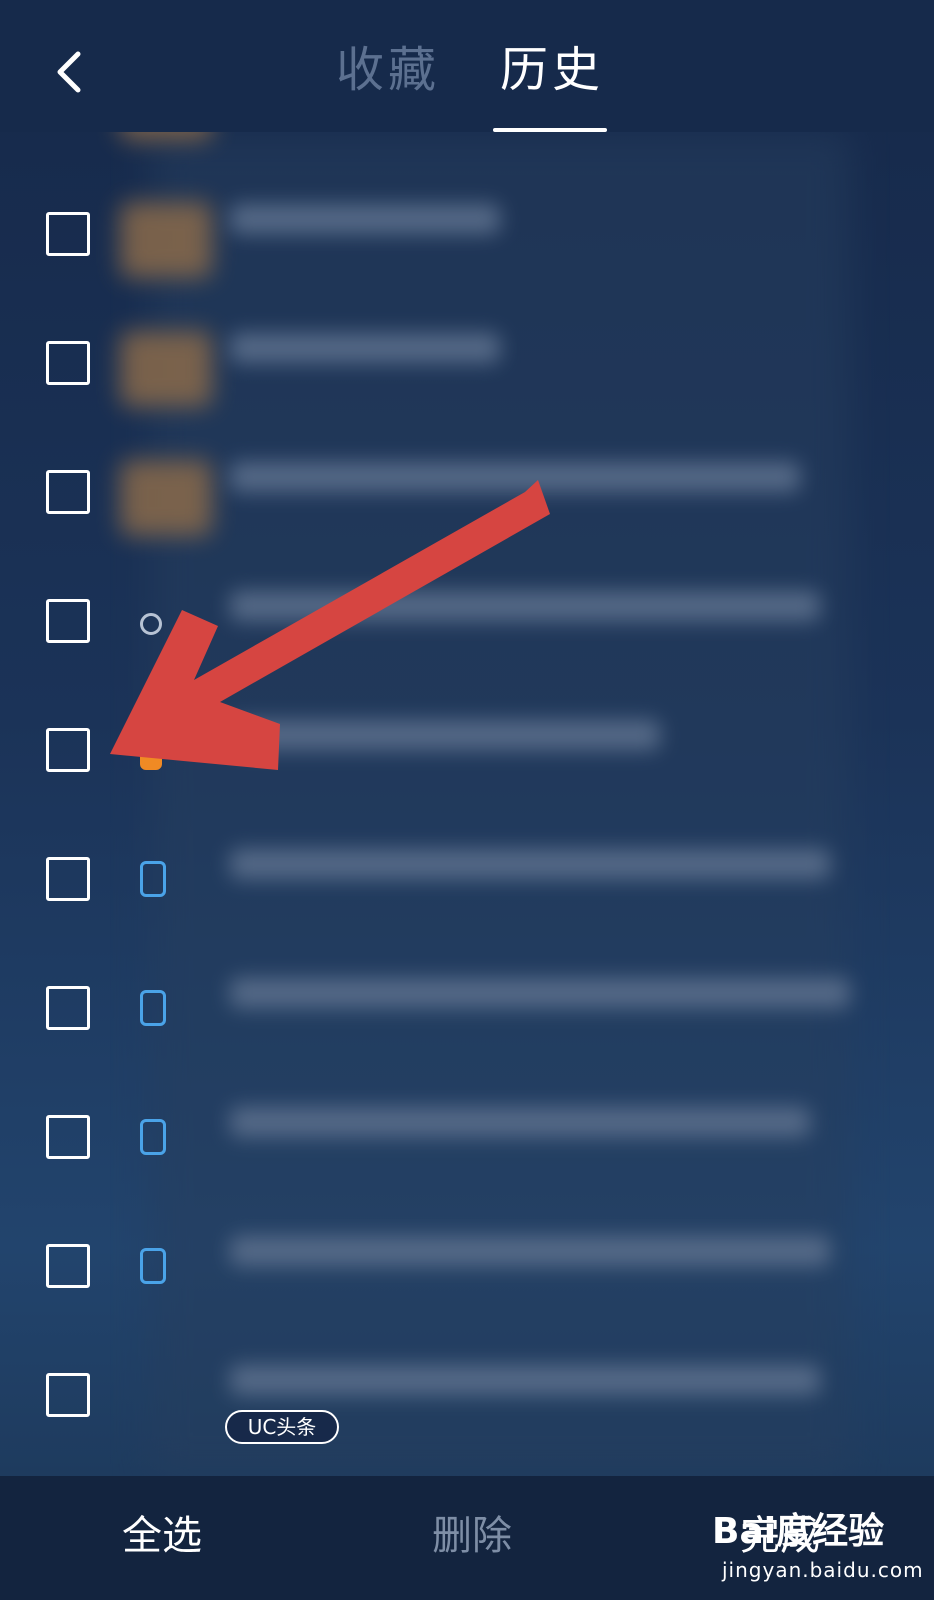  I want to click on source-tag: UC头条, so click(282, 1427).